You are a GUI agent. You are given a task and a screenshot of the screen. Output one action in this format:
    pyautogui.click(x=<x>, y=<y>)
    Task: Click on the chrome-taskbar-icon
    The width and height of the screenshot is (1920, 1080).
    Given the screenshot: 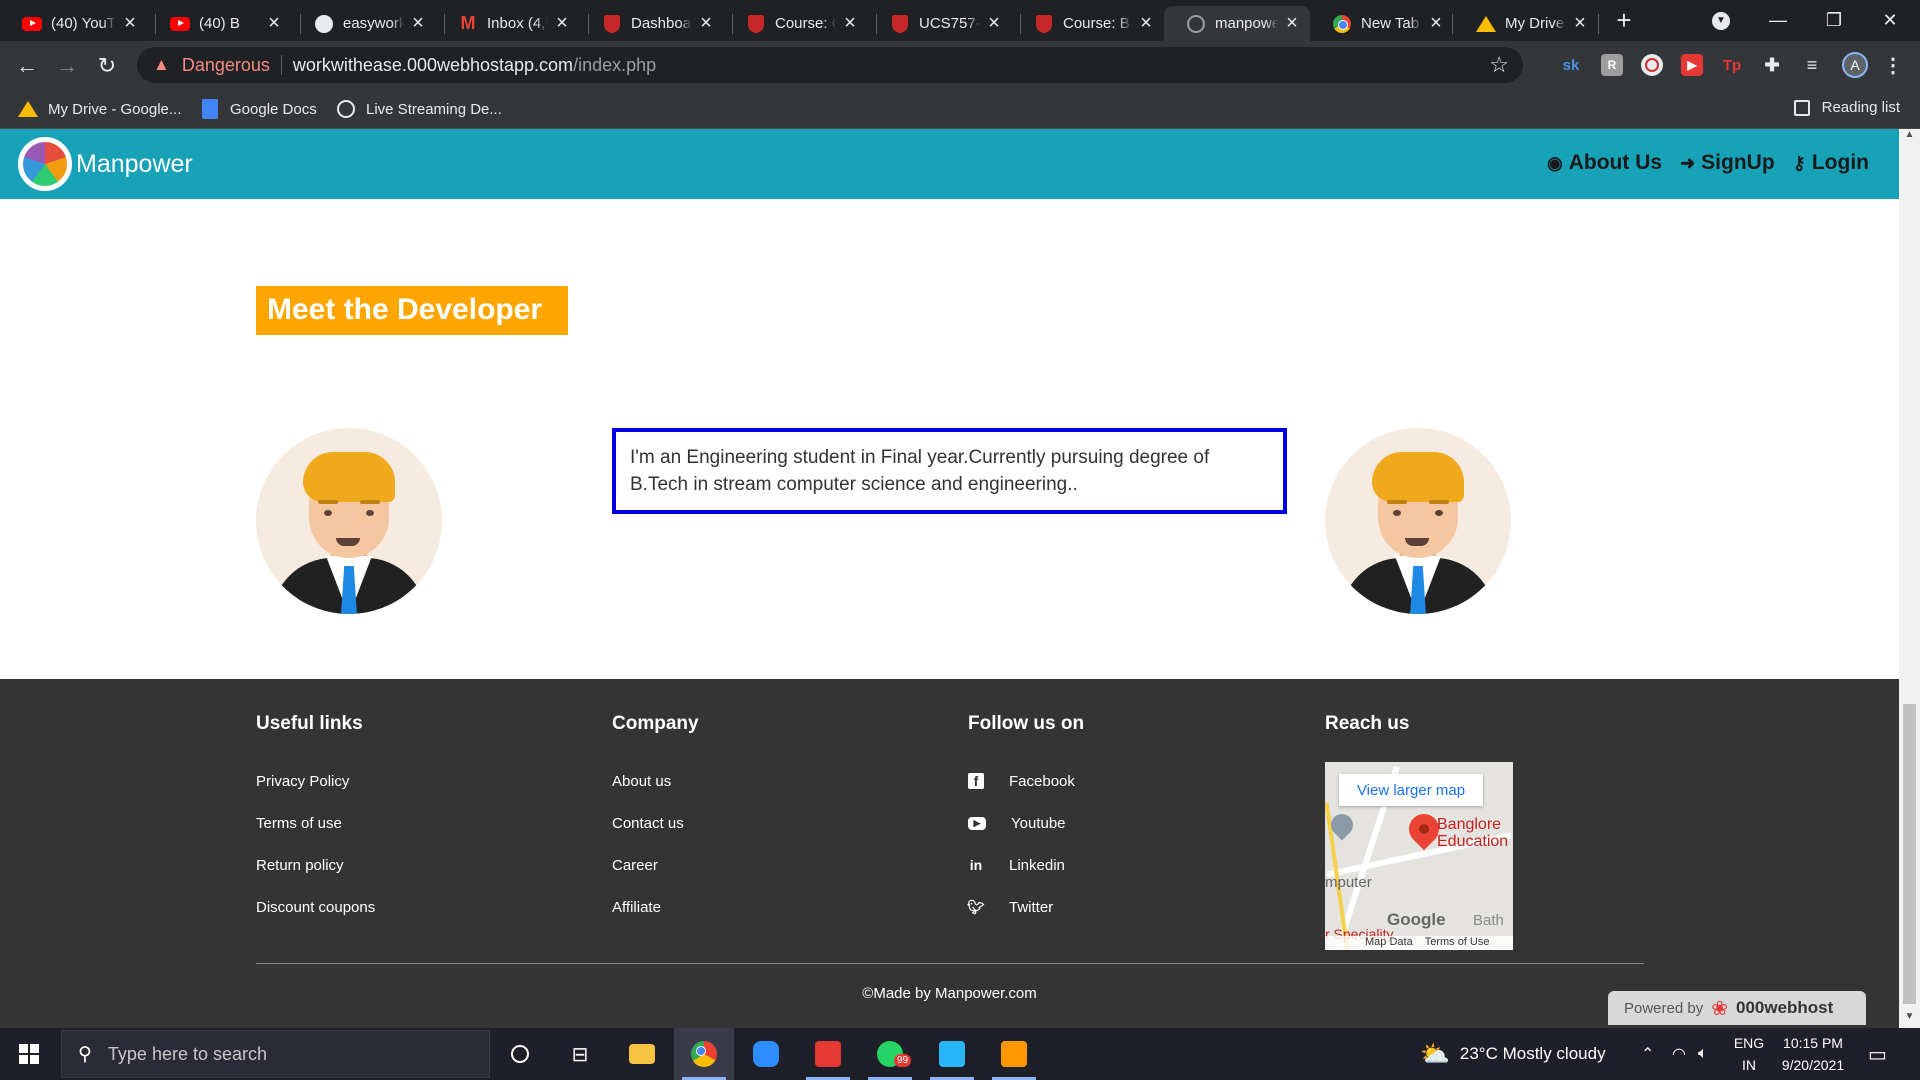 What is the action you would take?
    pyautogui.click(x=704, y=1054)
    